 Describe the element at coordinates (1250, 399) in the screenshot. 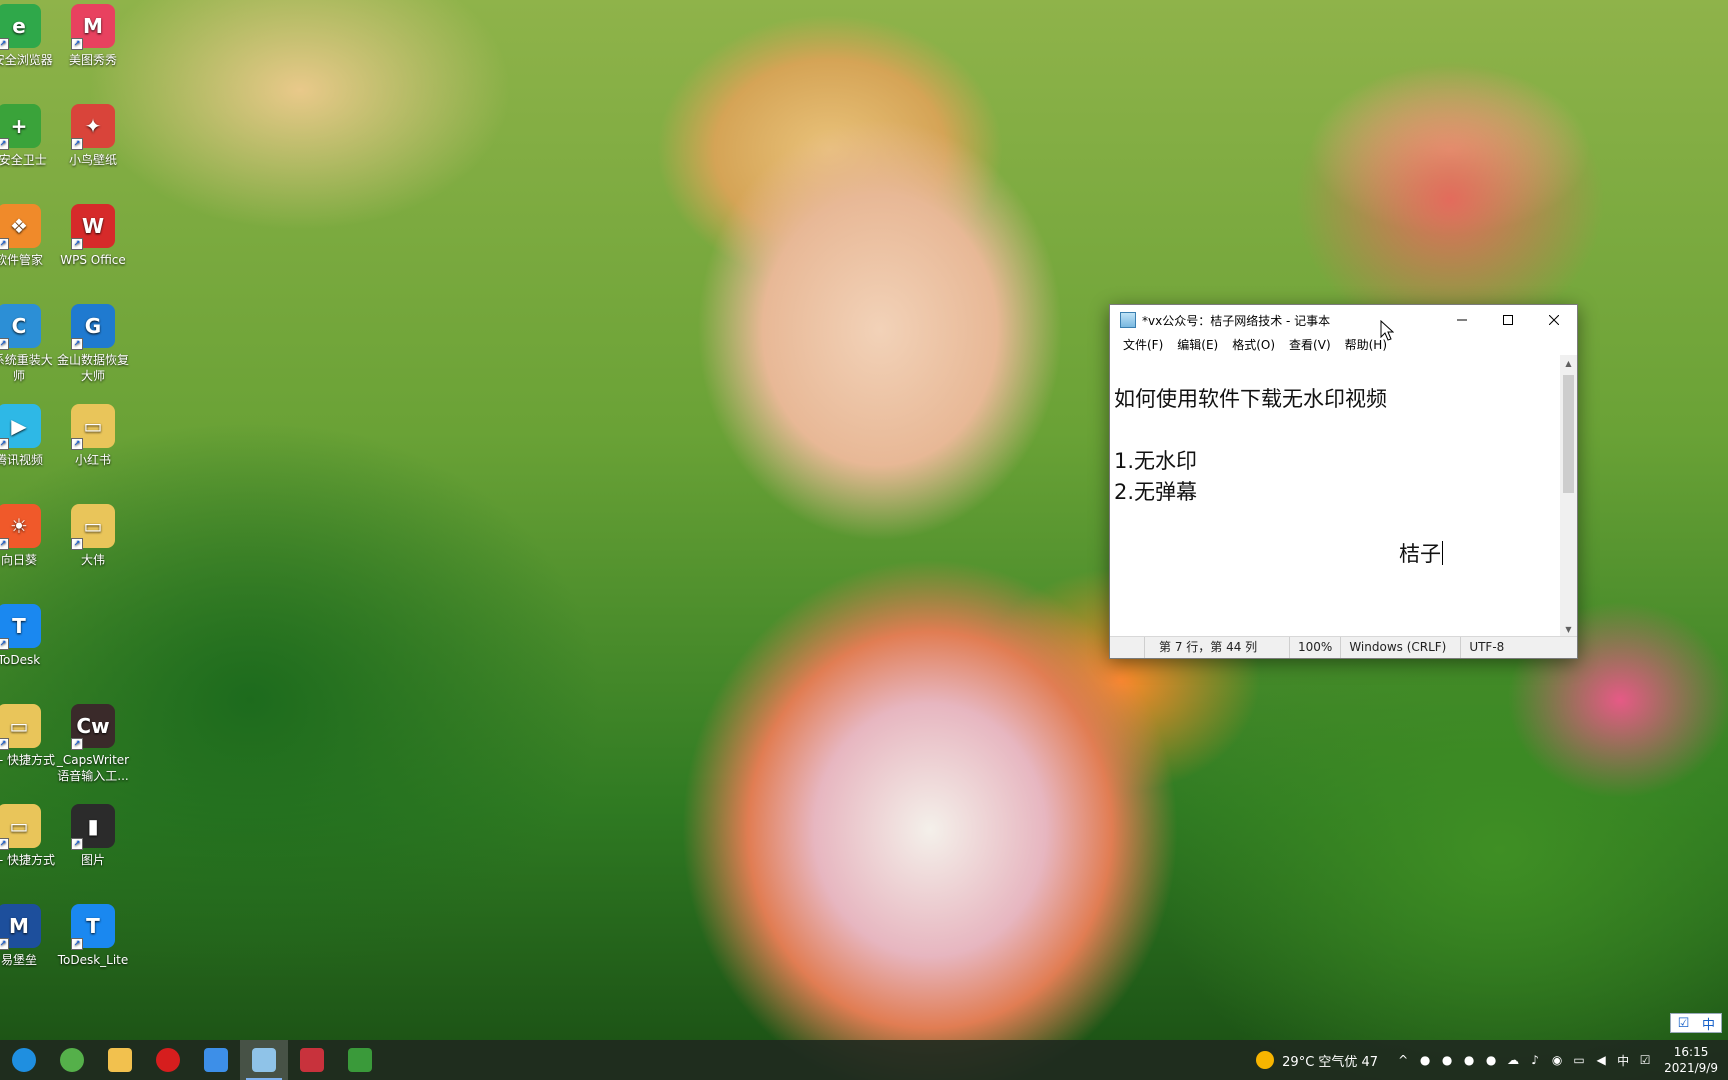

I see `text-line: 如何使用软件下载无水印视频` at that location.